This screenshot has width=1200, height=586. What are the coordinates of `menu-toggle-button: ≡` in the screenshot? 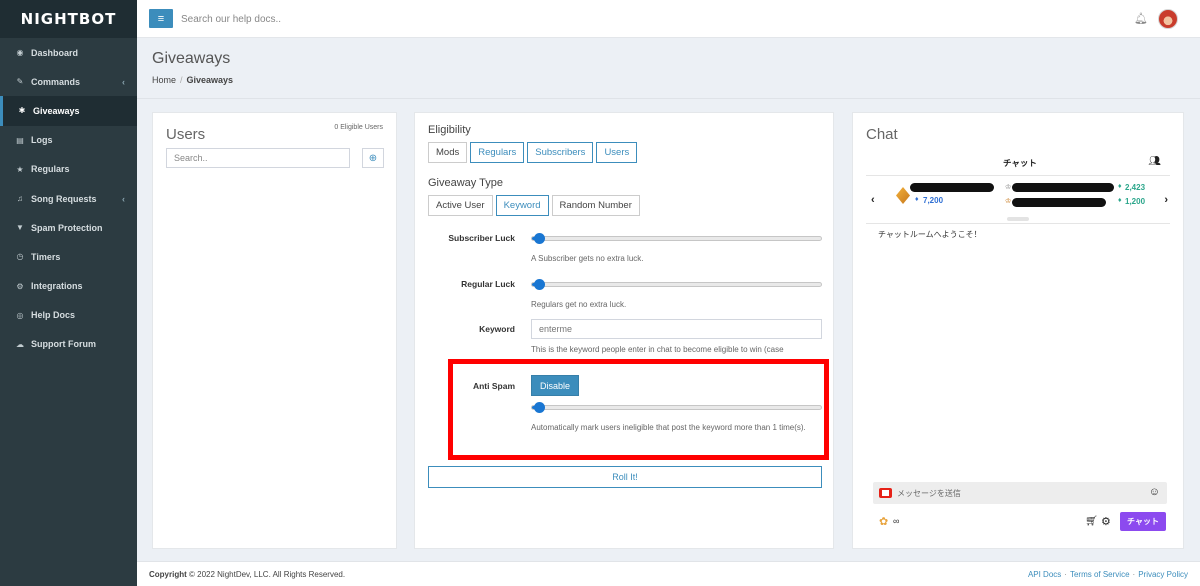 It's located at (161, 18).